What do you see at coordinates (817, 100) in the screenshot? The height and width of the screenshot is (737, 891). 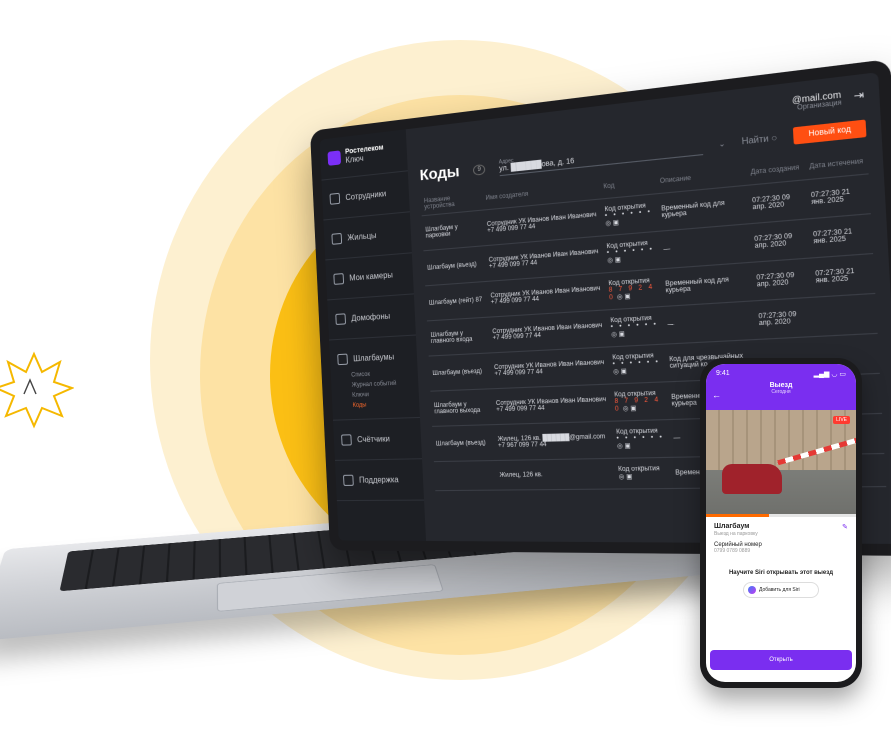 I see `user-account: @mail.com Организация` at bounding box center [817, 100].